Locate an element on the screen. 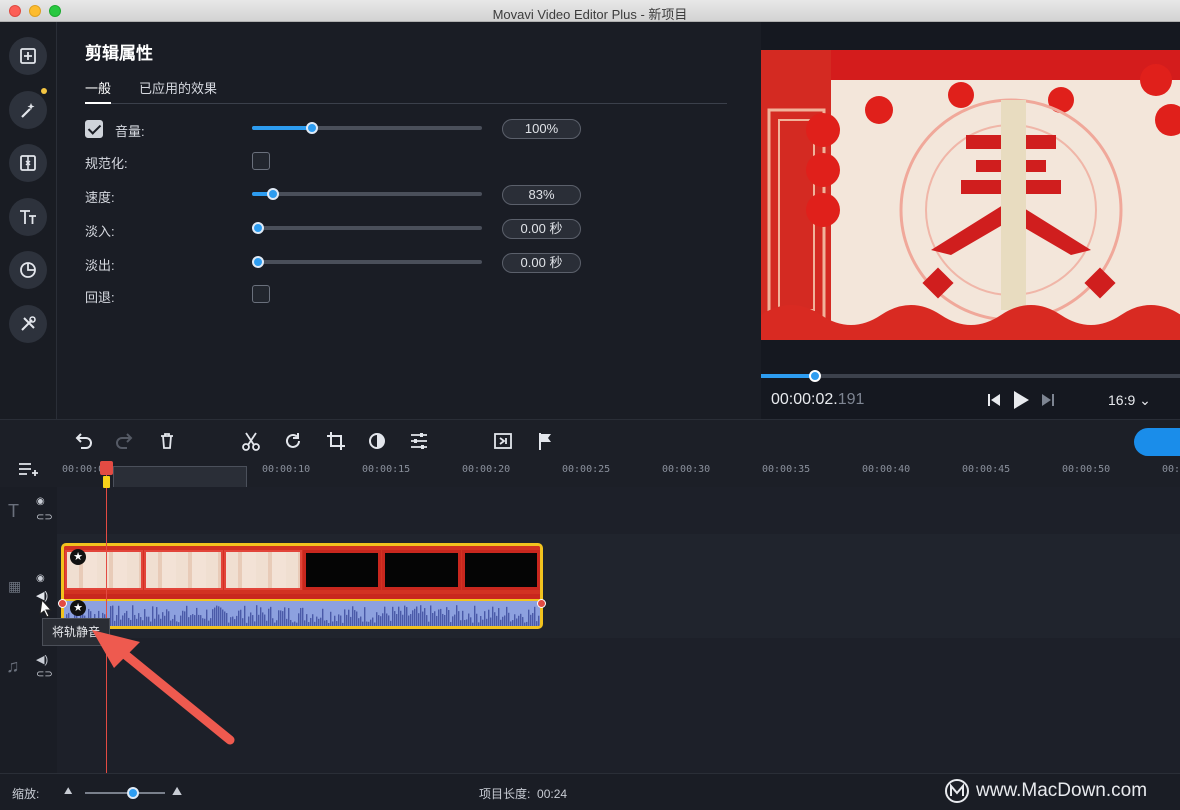  zoom-slider-knob is located at coordinates (133, 793).